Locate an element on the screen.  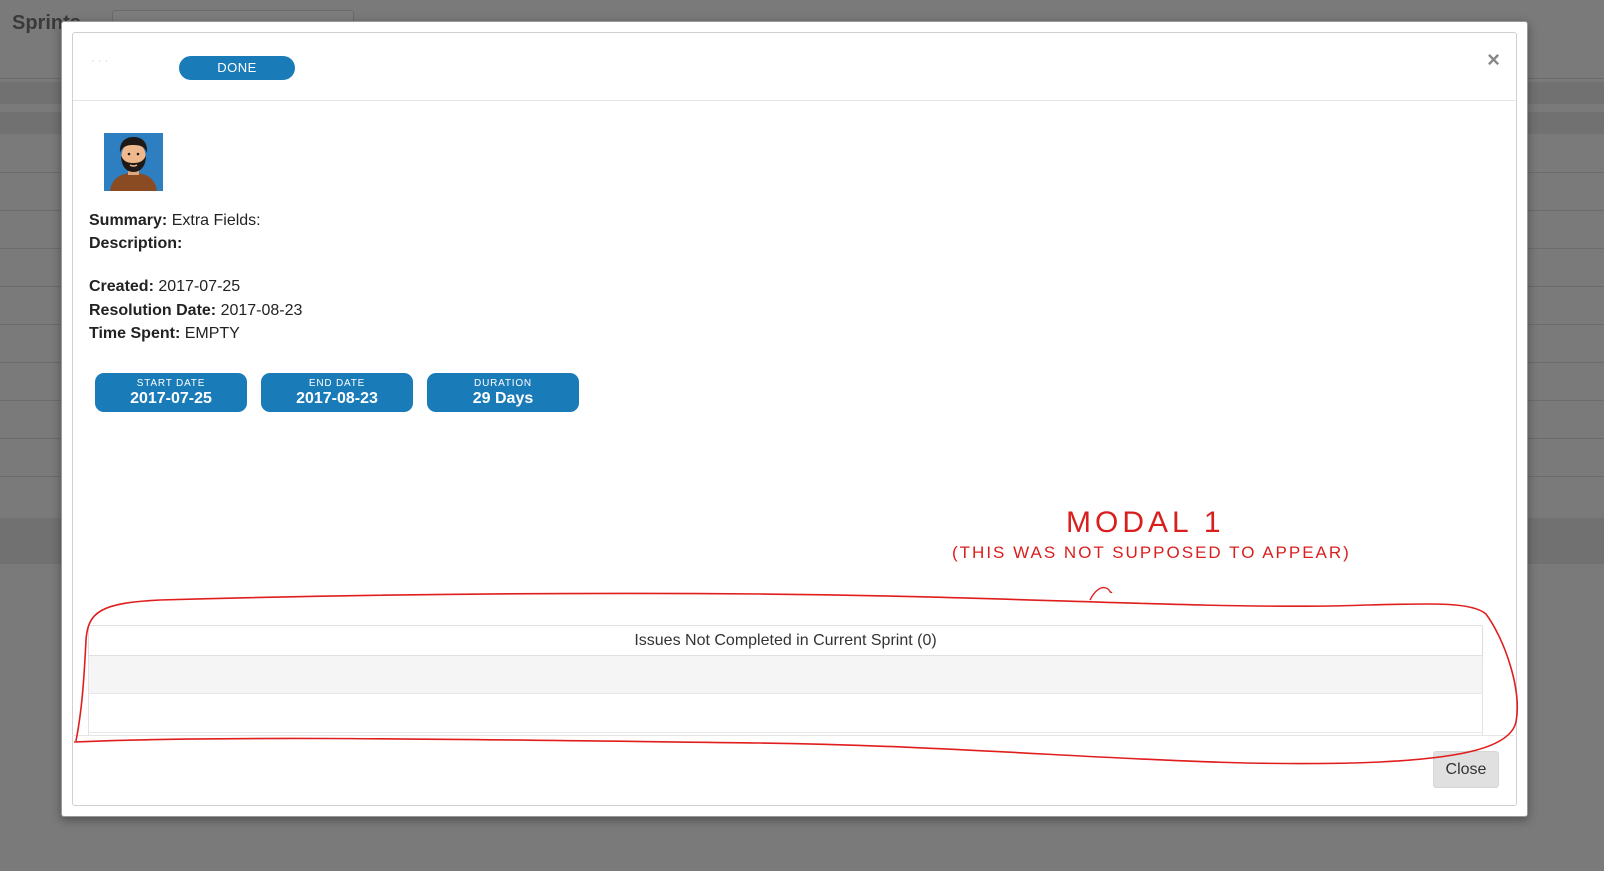
created-label: Created: is located at coordinates (121, 286).